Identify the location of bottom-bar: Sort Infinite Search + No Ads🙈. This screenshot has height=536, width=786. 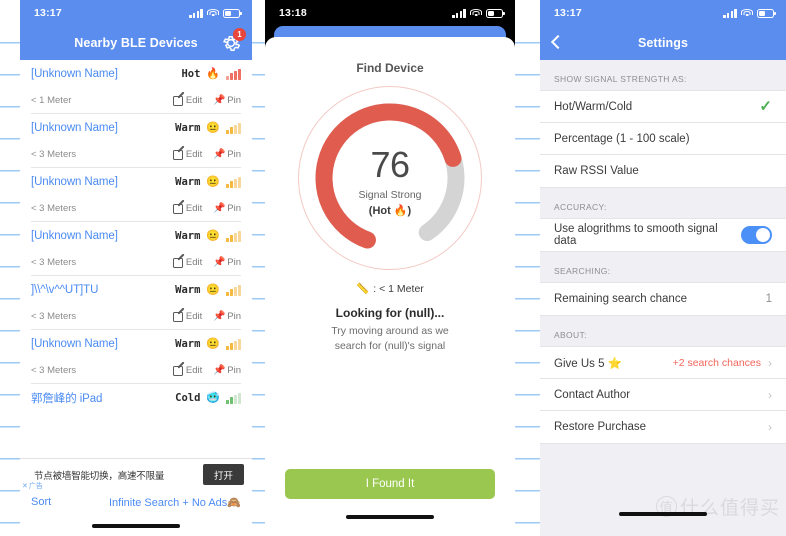
(136, 502).